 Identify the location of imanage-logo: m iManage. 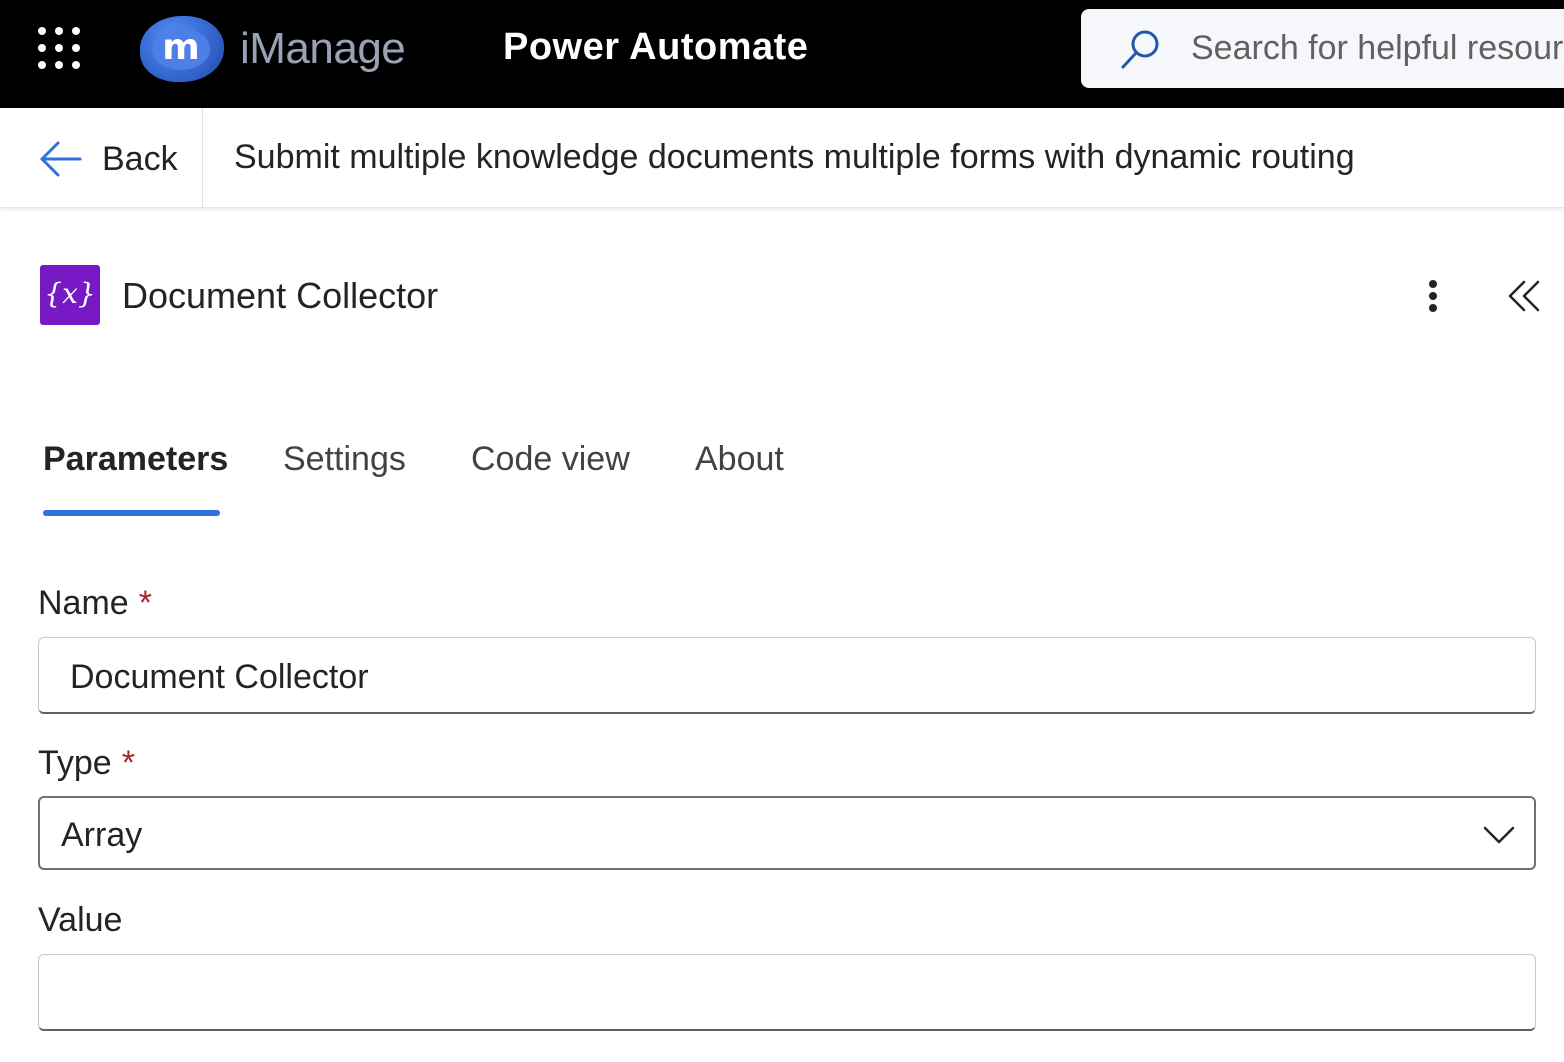
(273, 49).